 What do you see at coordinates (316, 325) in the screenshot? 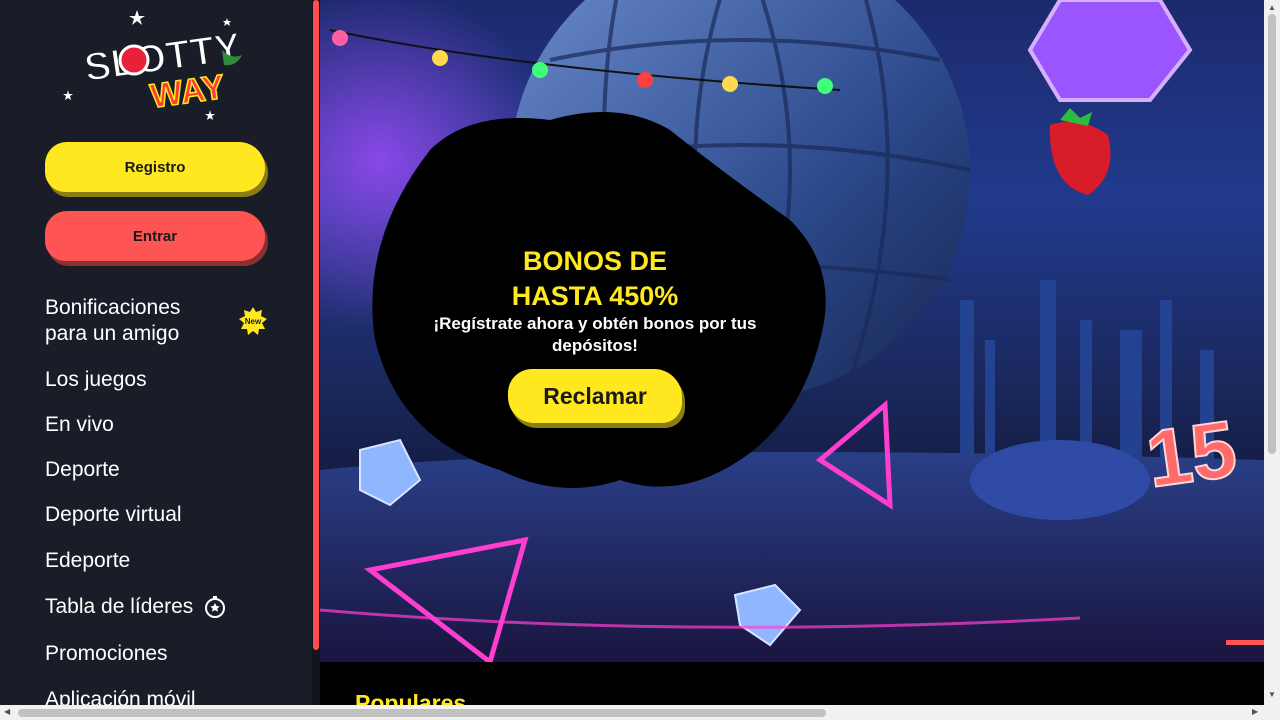
I see `sidebar-scrollbar-thumb` at bounding box center [316, 325].